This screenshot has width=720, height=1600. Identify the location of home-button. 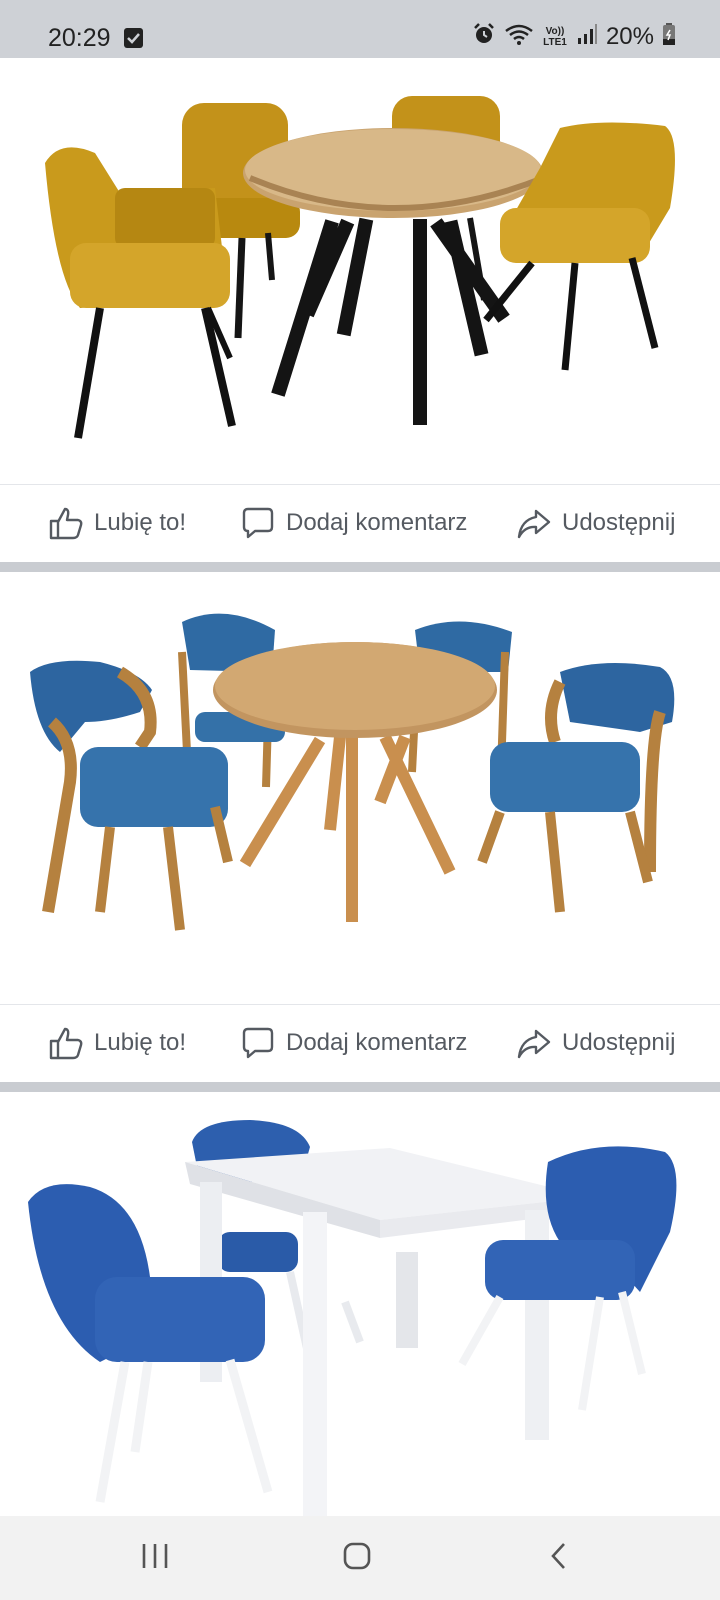
(357, 1558).